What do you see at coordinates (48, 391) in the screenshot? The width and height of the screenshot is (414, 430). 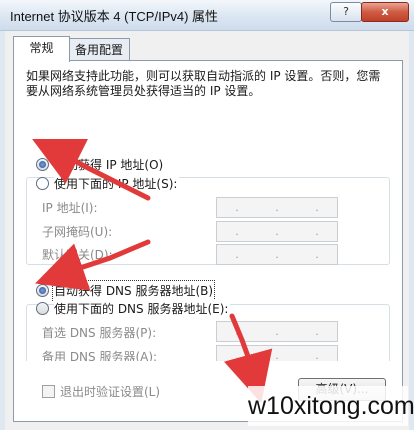 I see `validate-checkbox` at bounding box center [48, 391].